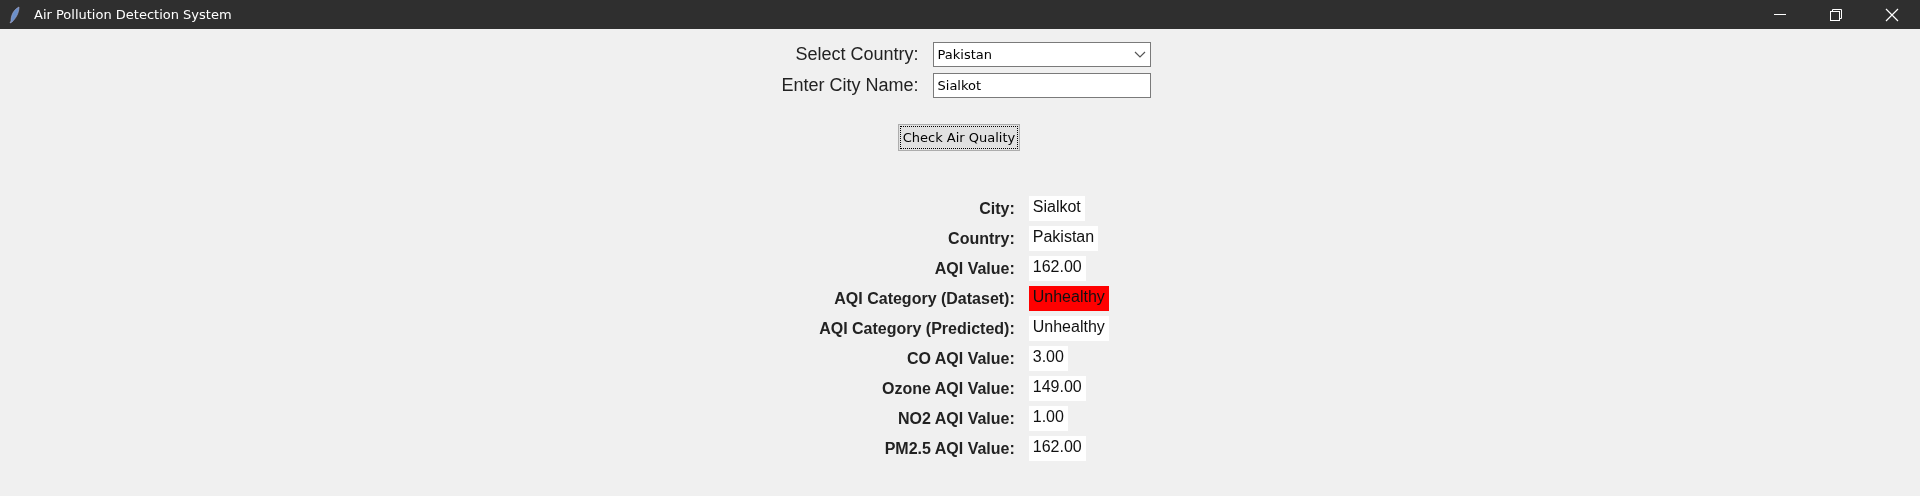 The image size is (1920, 496). Describe the element at coordinates (1048, 418) in the screenshot. I see `result-value: 1.00` at that location.